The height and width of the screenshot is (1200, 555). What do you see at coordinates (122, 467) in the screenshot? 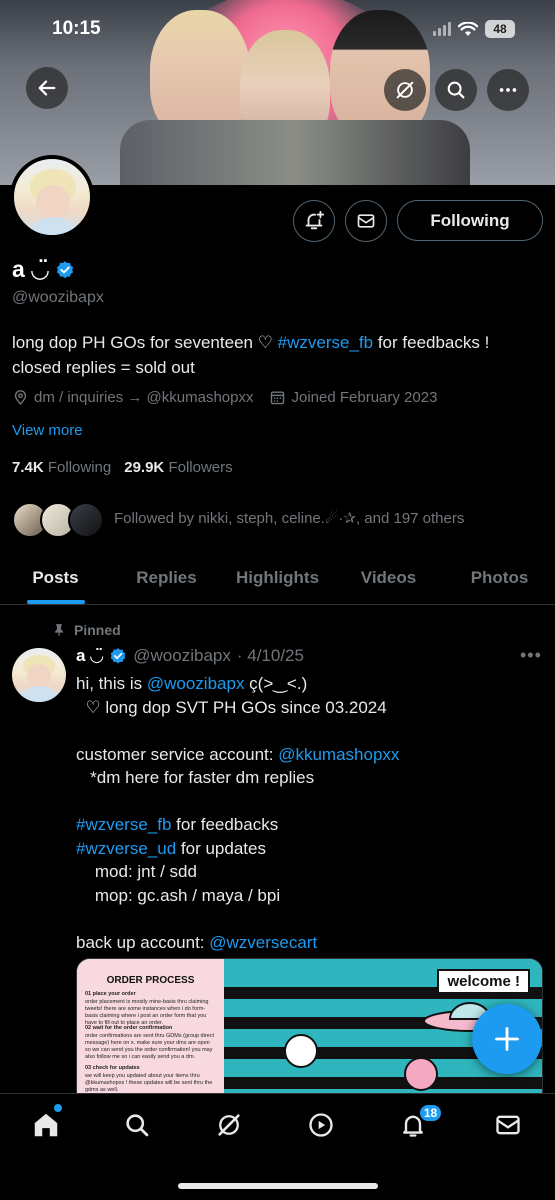
I see `follow-counts: 7.4K Following 29.9K Followers` at bounding box center [122, 467].